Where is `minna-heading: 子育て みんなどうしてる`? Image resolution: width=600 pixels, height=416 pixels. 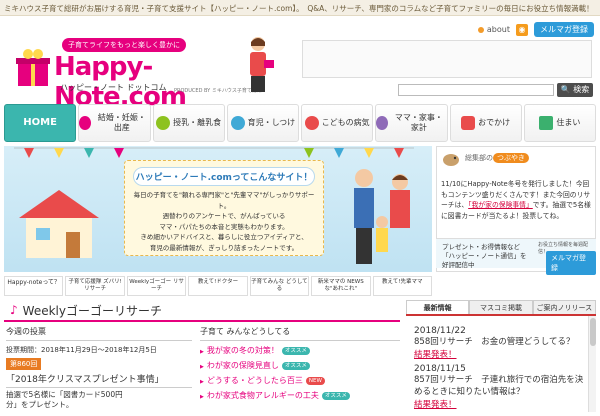
minna-heading: 子育て みんなどうしてる is located at coordinates (300, 333).